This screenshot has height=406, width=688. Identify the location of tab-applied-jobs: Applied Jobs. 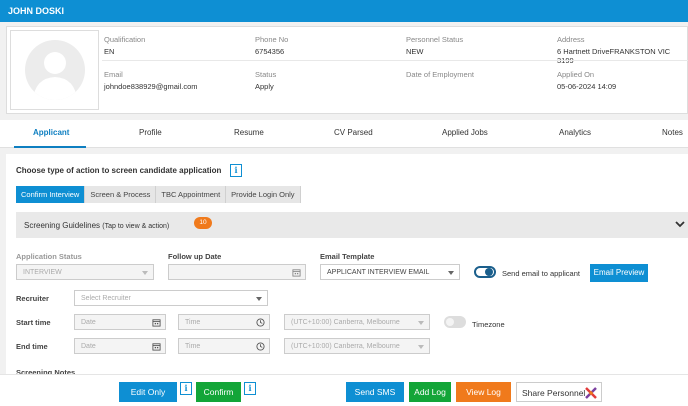
(465, 132).